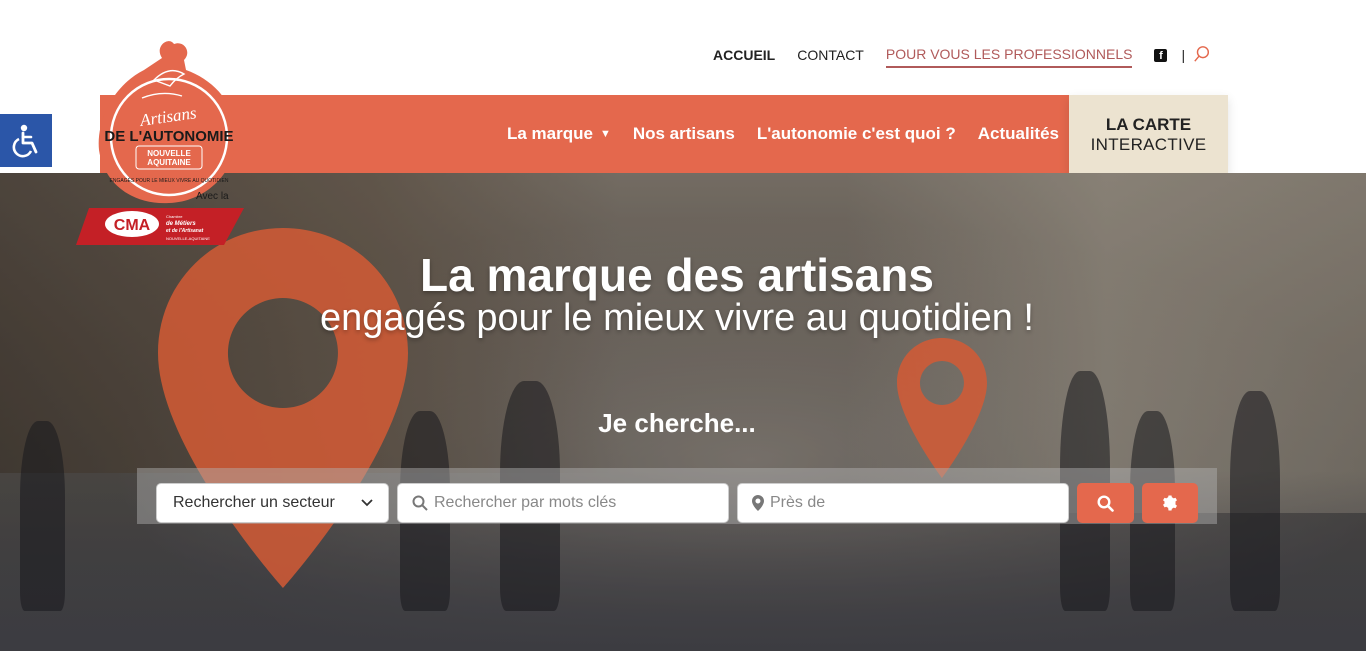  Describe the element at coordinates (525, 502) in the screenshot. I see `keywords-placeholder: Rechercher par mots clés` at that location.